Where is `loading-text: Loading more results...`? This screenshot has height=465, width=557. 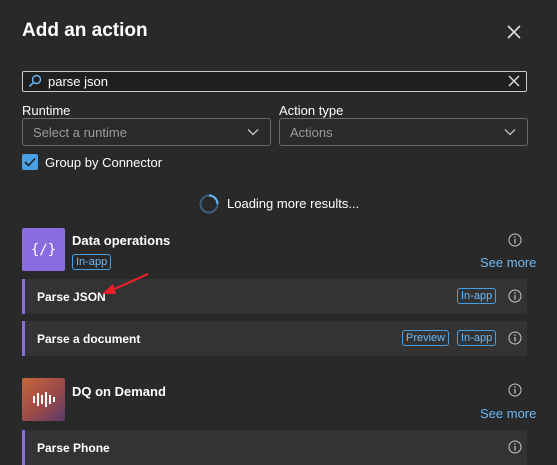 loading-text: Loading more results... is located at coordinates (293, 203).